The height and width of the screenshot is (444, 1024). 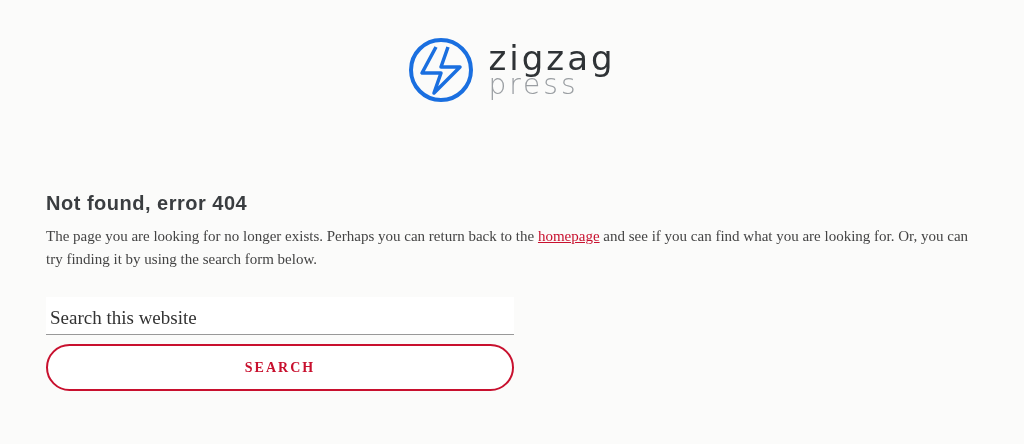 What do you see at coordinates (280, 316) in the screenshot?
I see `search-field: Search this website` at bounding box center [280, 316].